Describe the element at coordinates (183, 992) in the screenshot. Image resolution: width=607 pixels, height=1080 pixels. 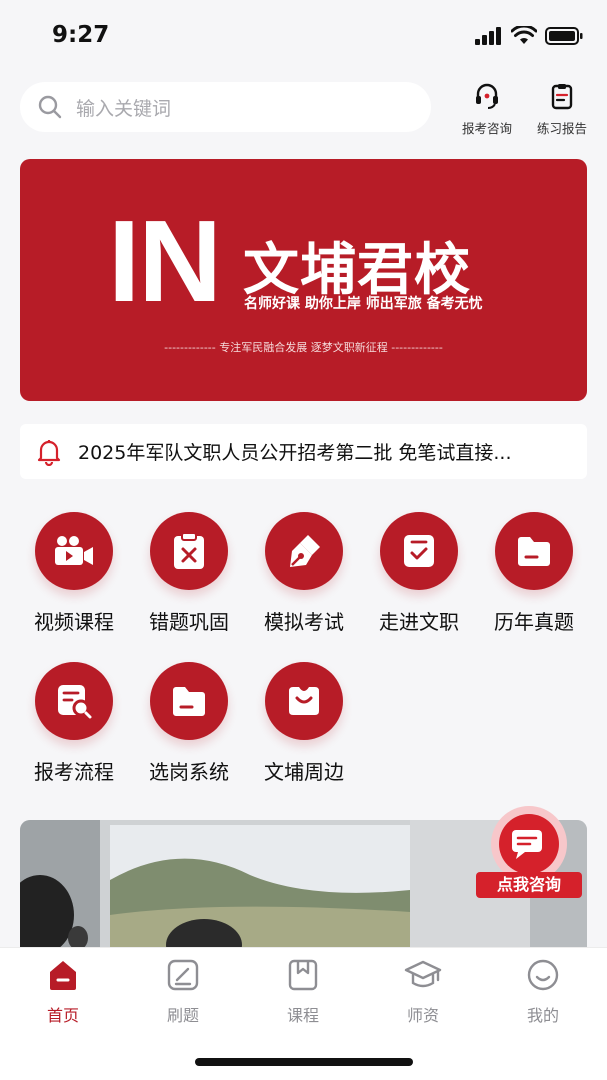
I see `tab-practice: 刷题` at that location.